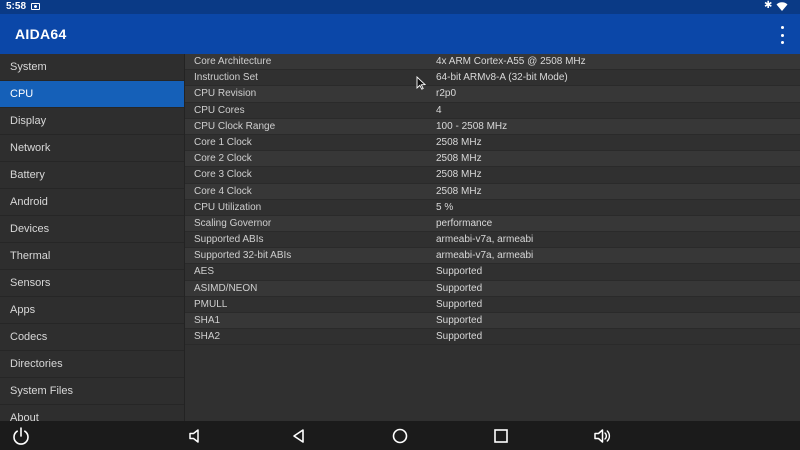 The width and height of the screenshot is (800, 450). What do you see at coordinates (223, 142) in the screenshot?
I see `row-key: Core 1 Clock` at bounding box center [223, 142].